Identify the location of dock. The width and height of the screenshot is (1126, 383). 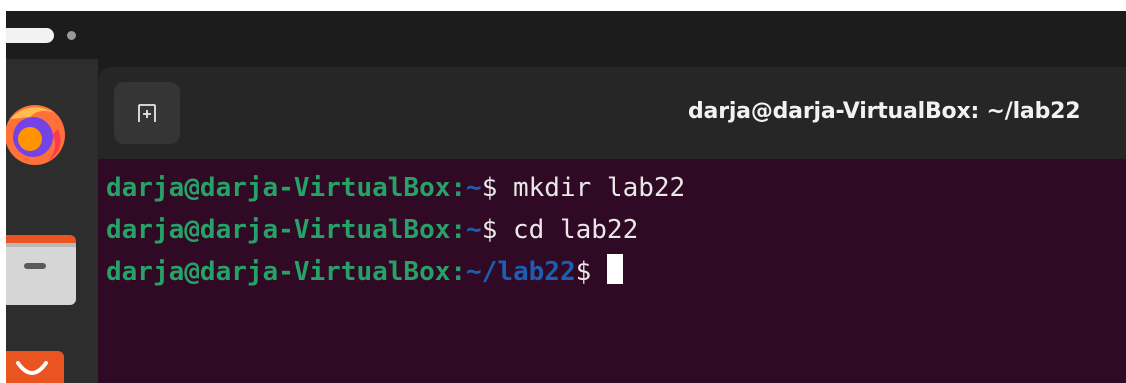
(52, 221).